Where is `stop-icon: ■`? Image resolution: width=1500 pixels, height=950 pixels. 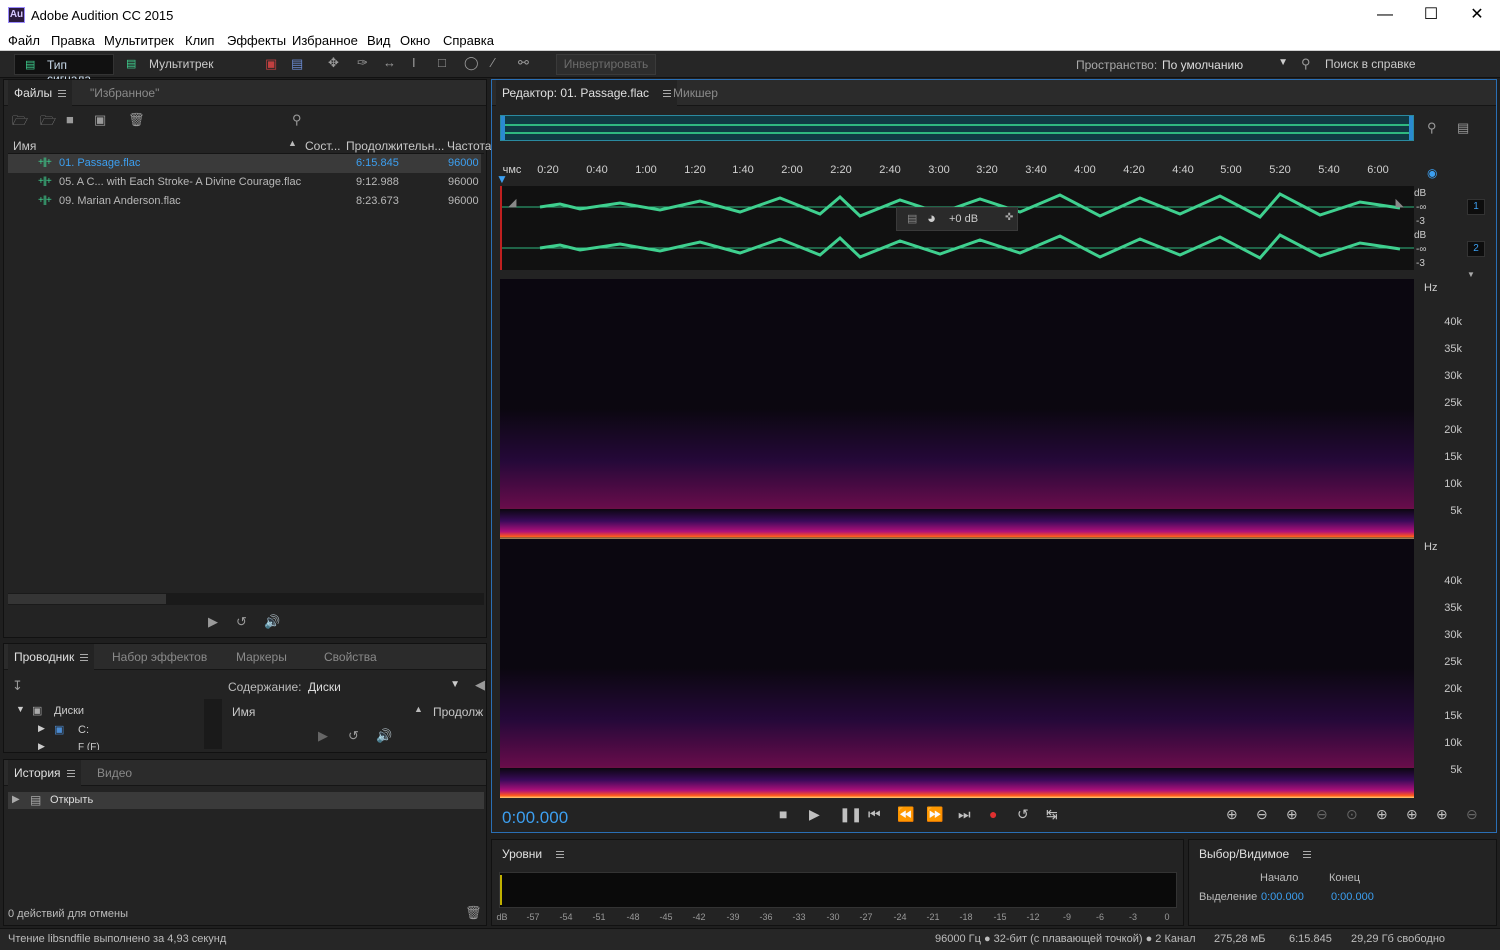 stop-icon: ■ is located at coordinates (783, 814).